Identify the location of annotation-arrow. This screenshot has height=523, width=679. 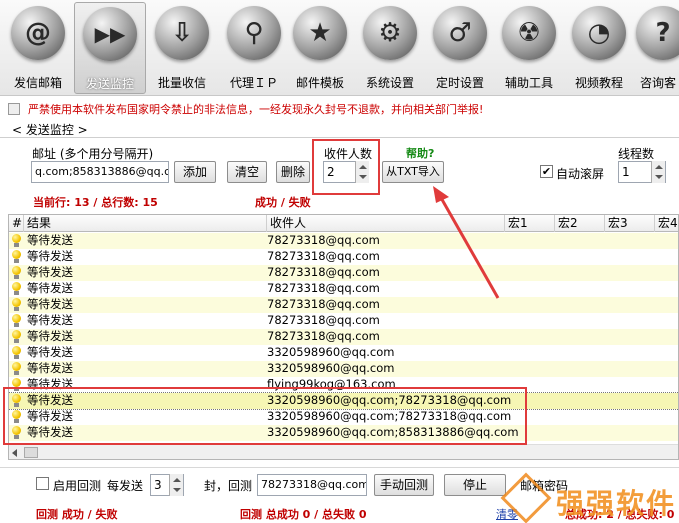
(466, 242).